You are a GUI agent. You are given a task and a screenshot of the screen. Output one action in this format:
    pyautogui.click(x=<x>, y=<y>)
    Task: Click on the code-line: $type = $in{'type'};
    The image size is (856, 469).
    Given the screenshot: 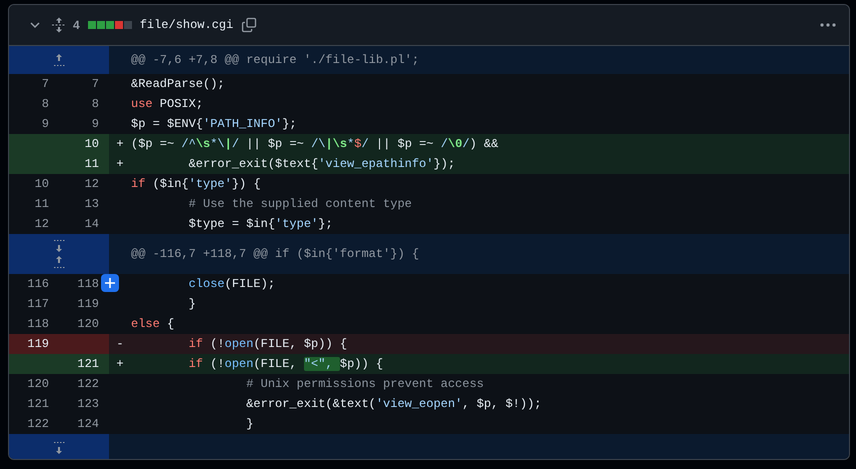 What is the action you would take?
    pyautogui.click(x=260, y=224)
    